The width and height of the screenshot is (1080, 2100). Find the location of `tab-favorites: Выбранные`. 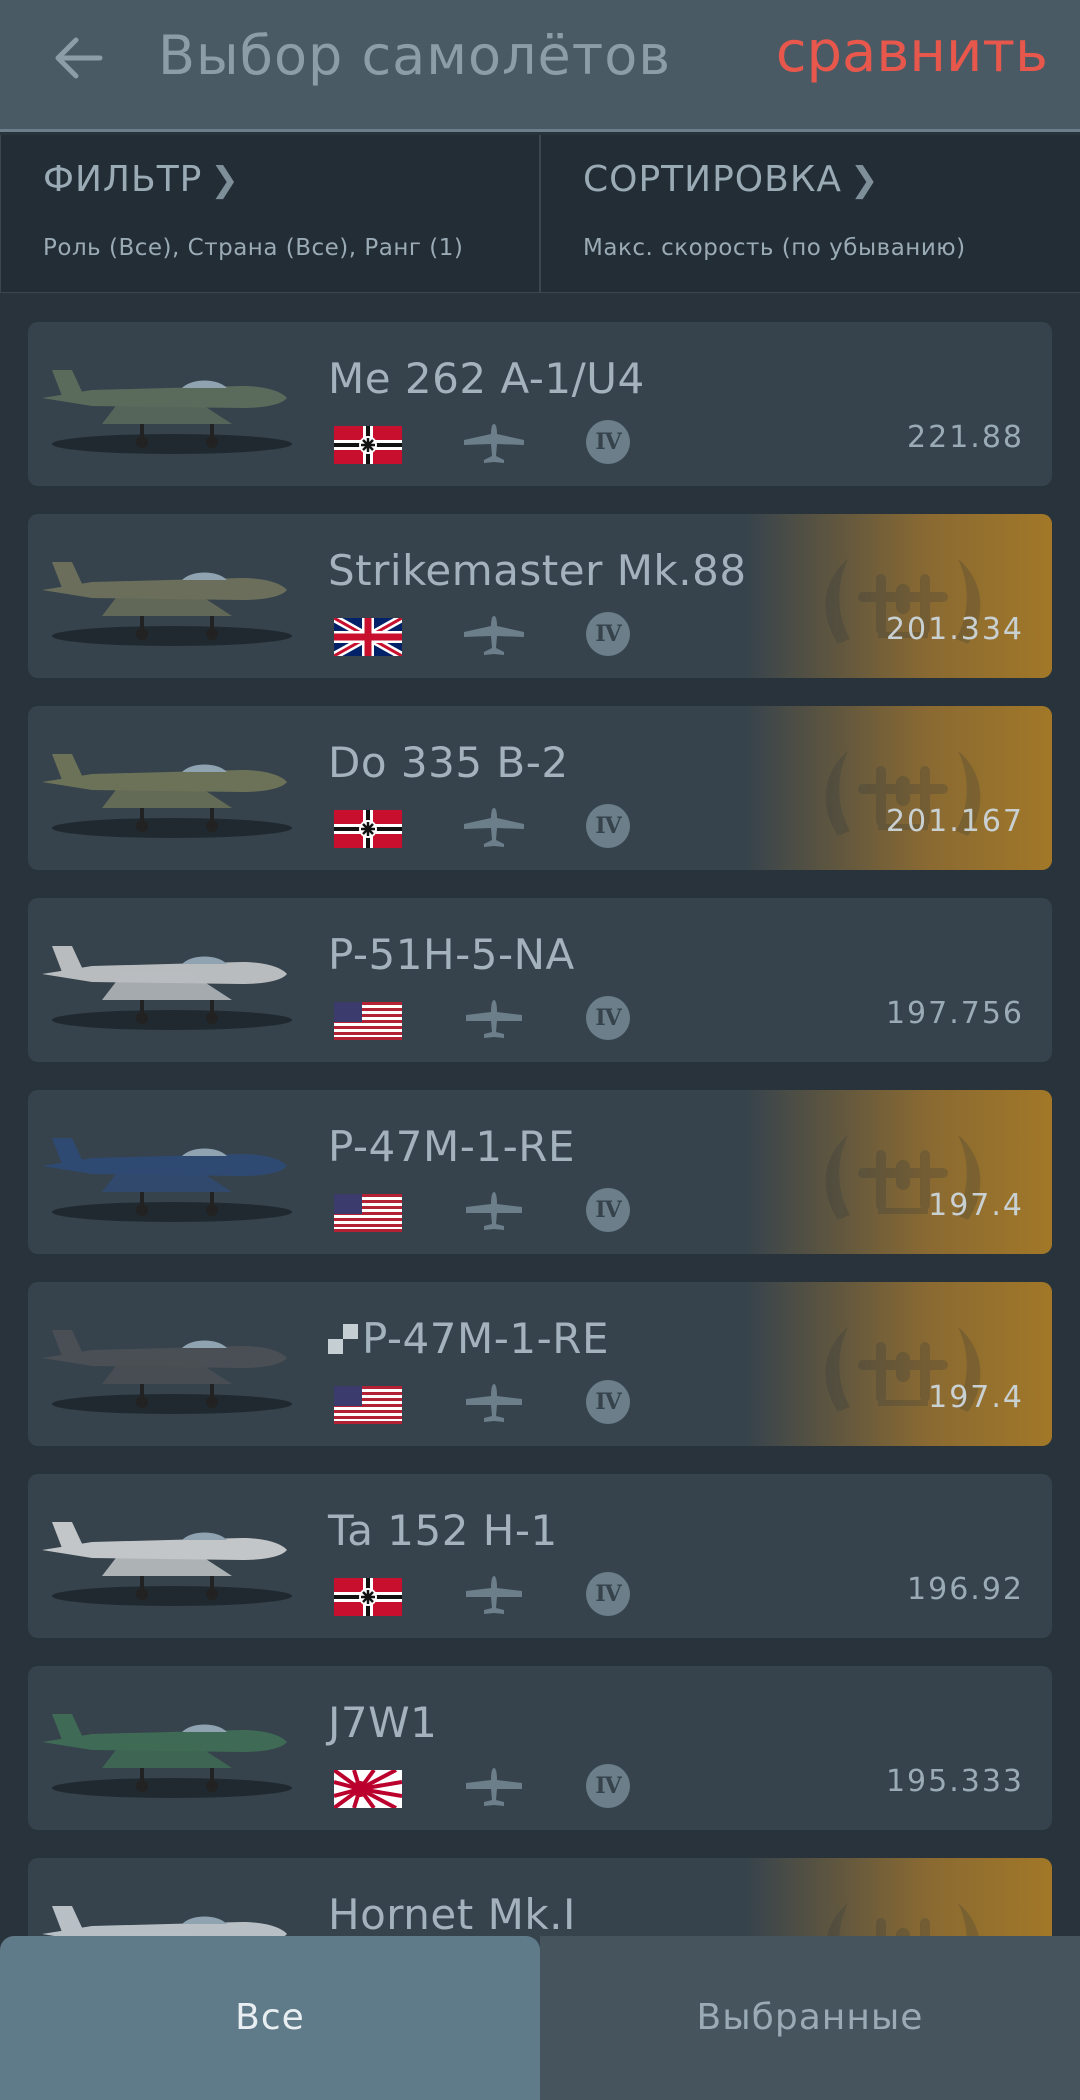

tab-favorites: Выбранные is located at coordinates (810, 2018).